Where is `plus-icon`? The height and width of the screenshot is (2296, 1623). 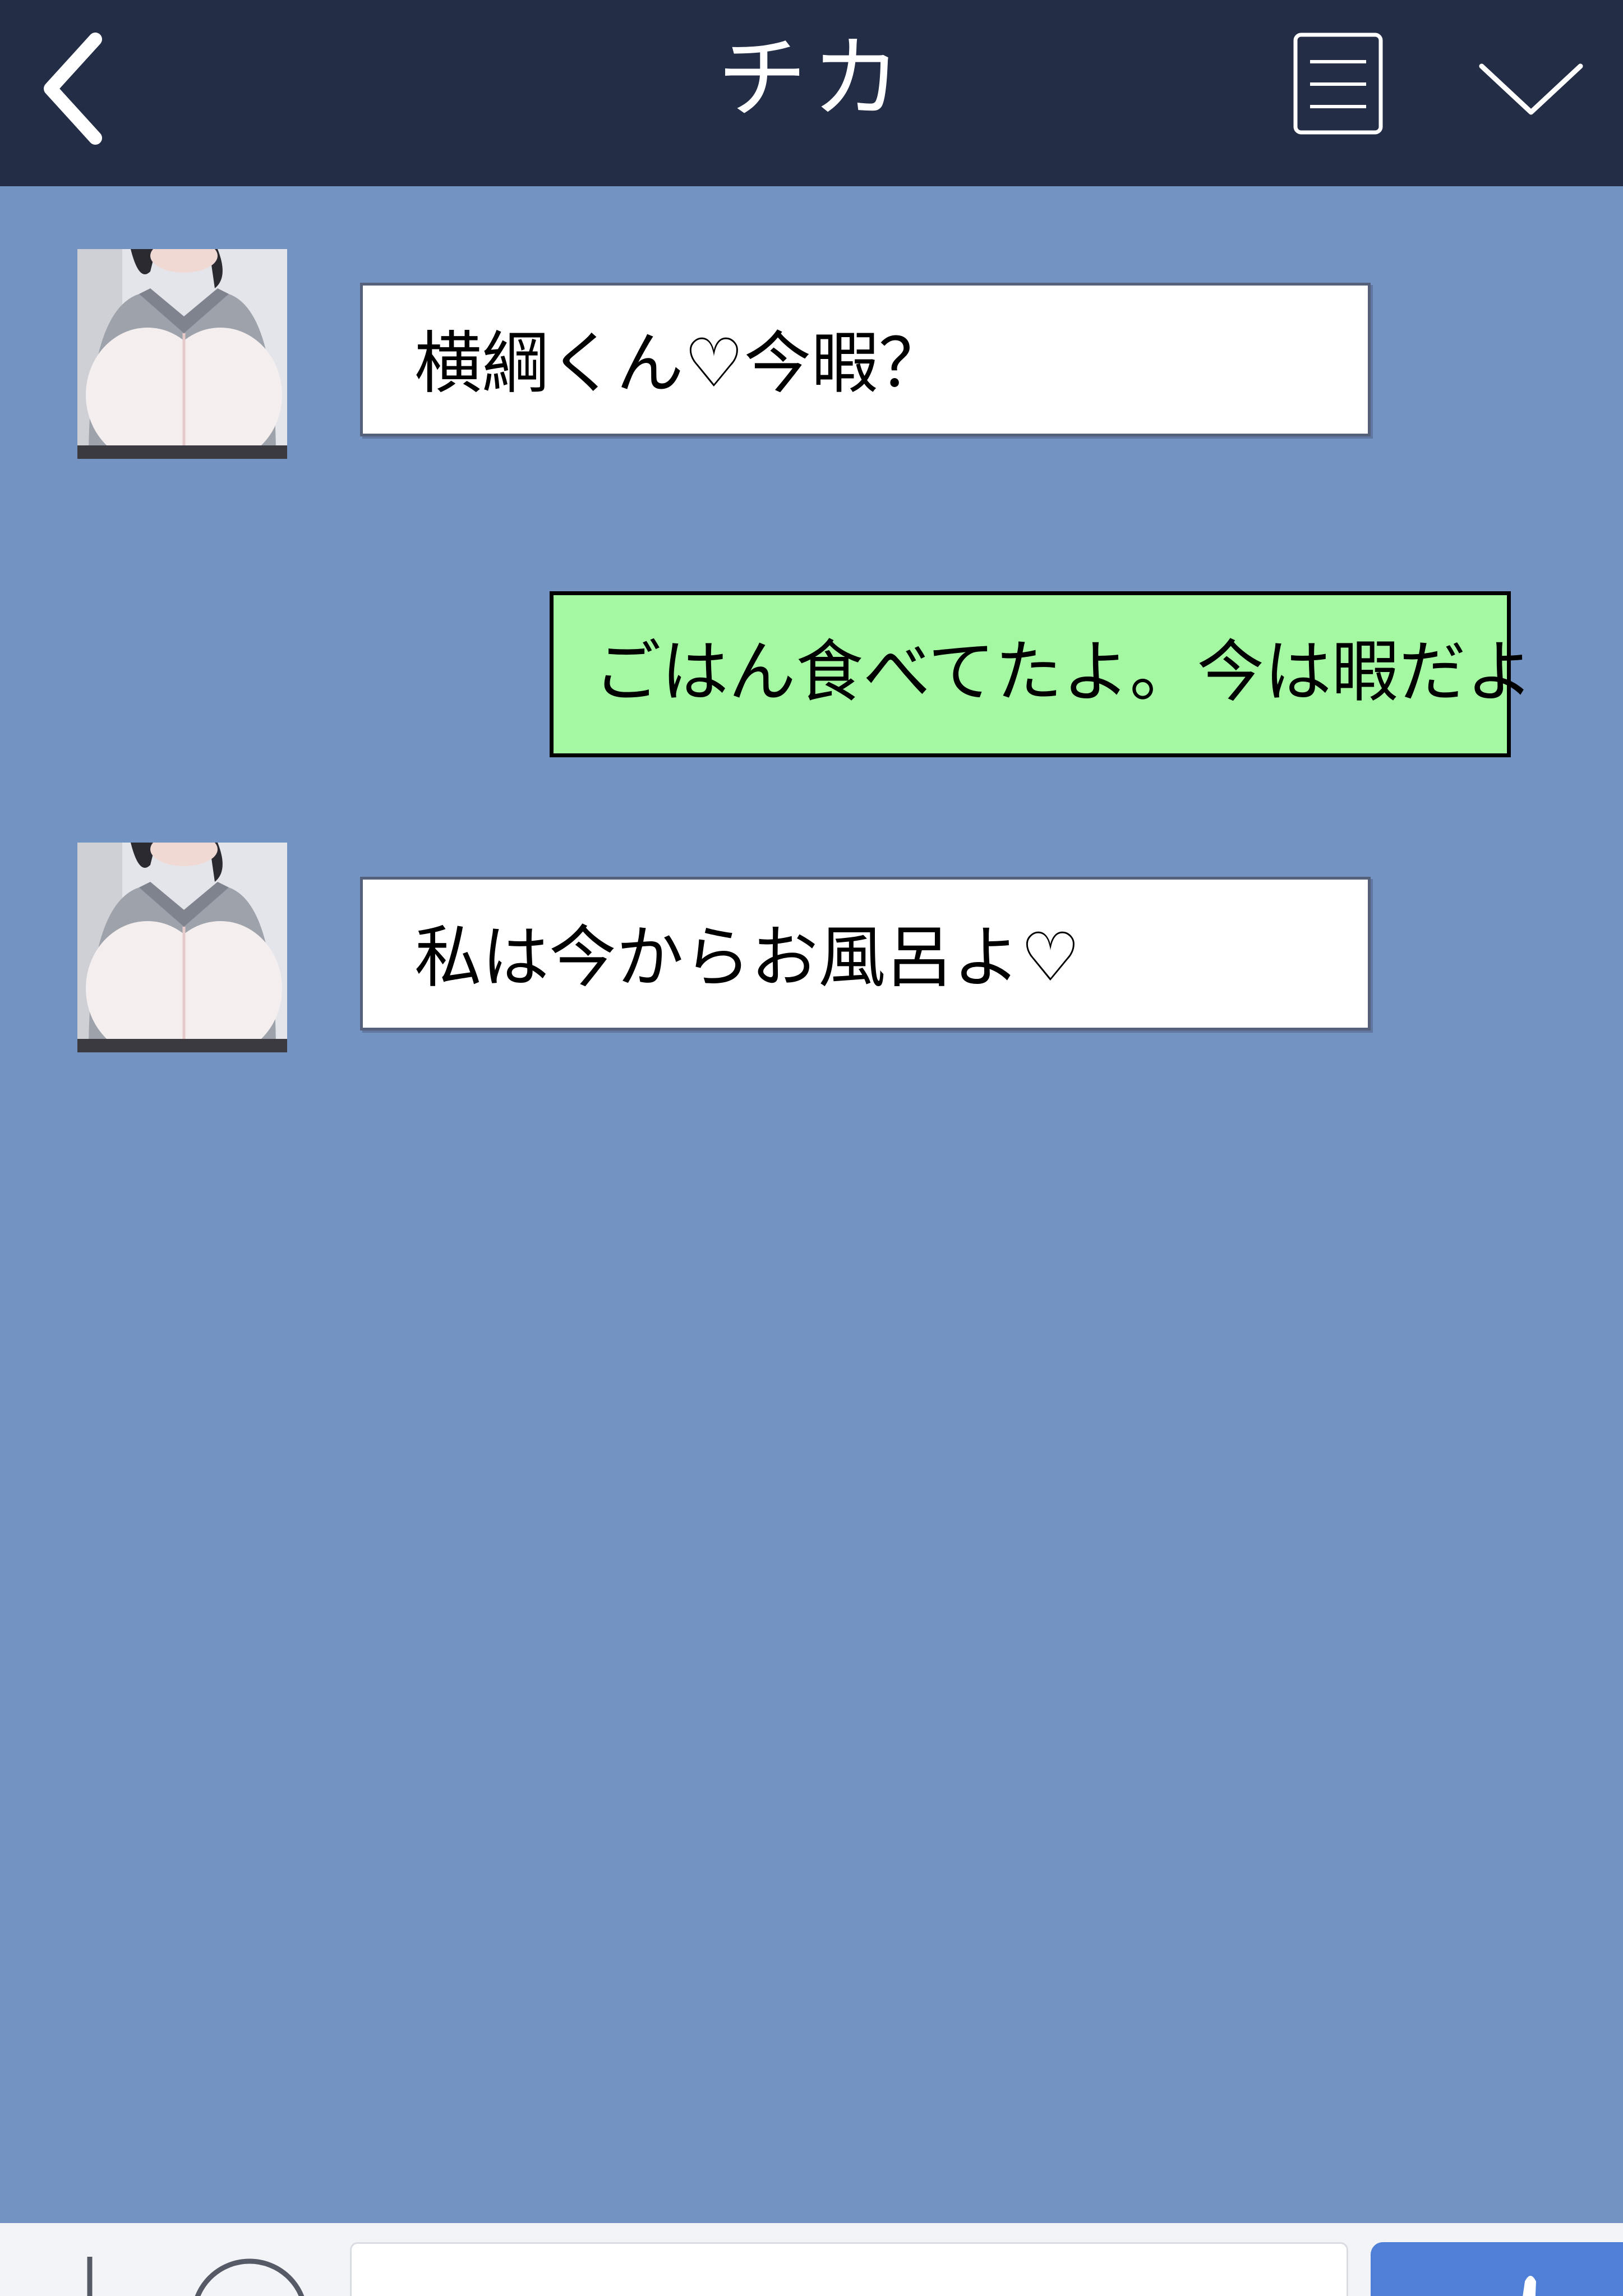 plus-icon is located at coordinates (90, 2276).